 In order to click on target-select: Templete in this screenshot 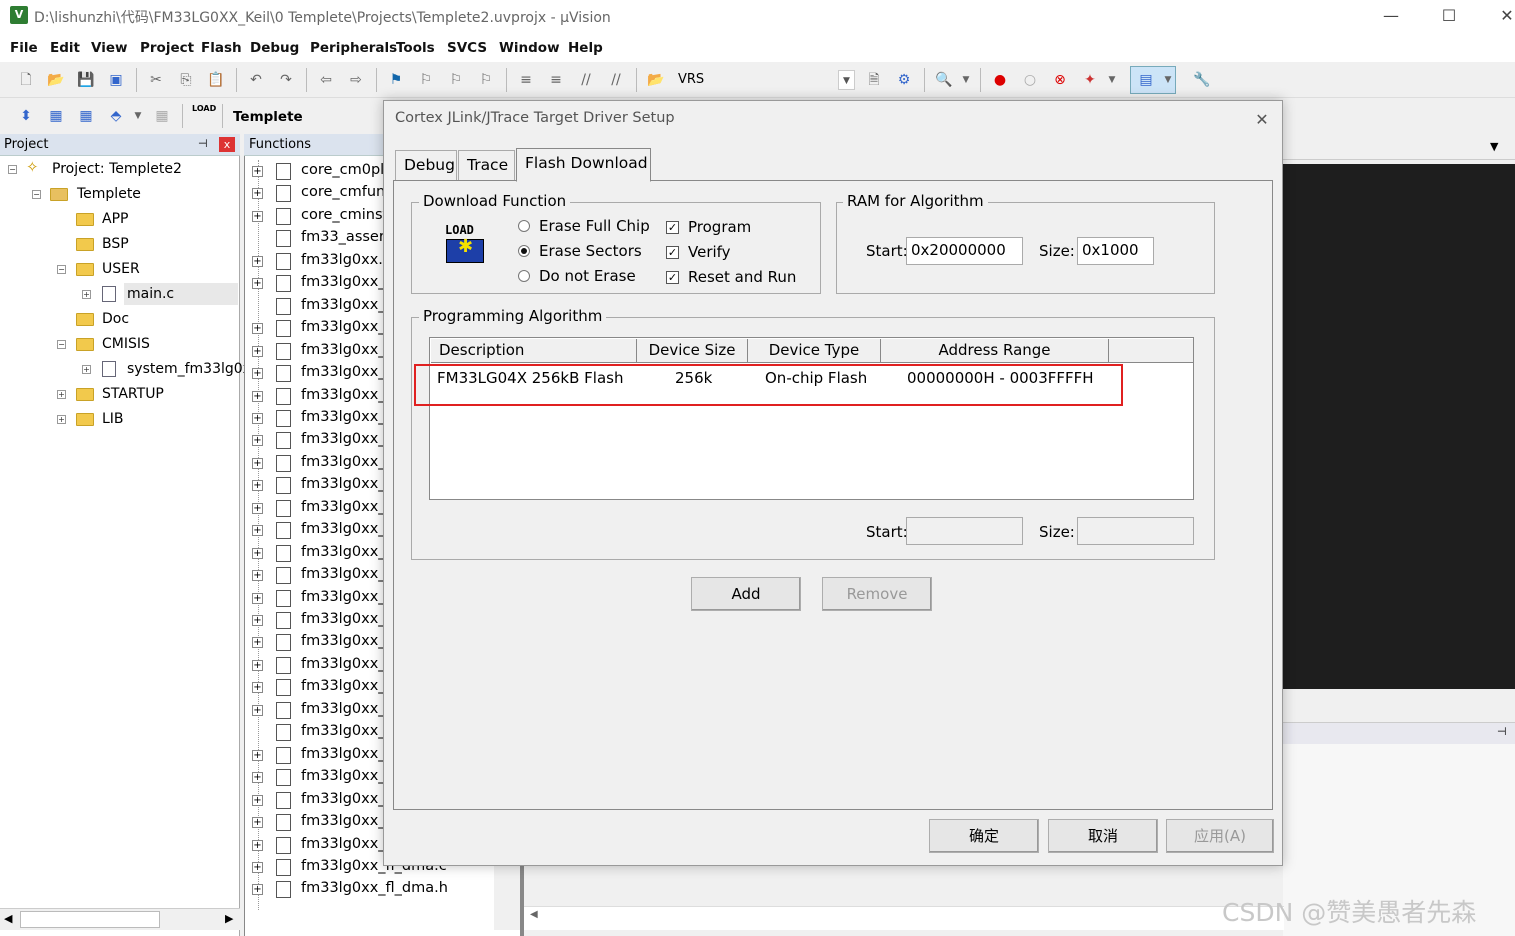, I will do `click(268, 117)`.